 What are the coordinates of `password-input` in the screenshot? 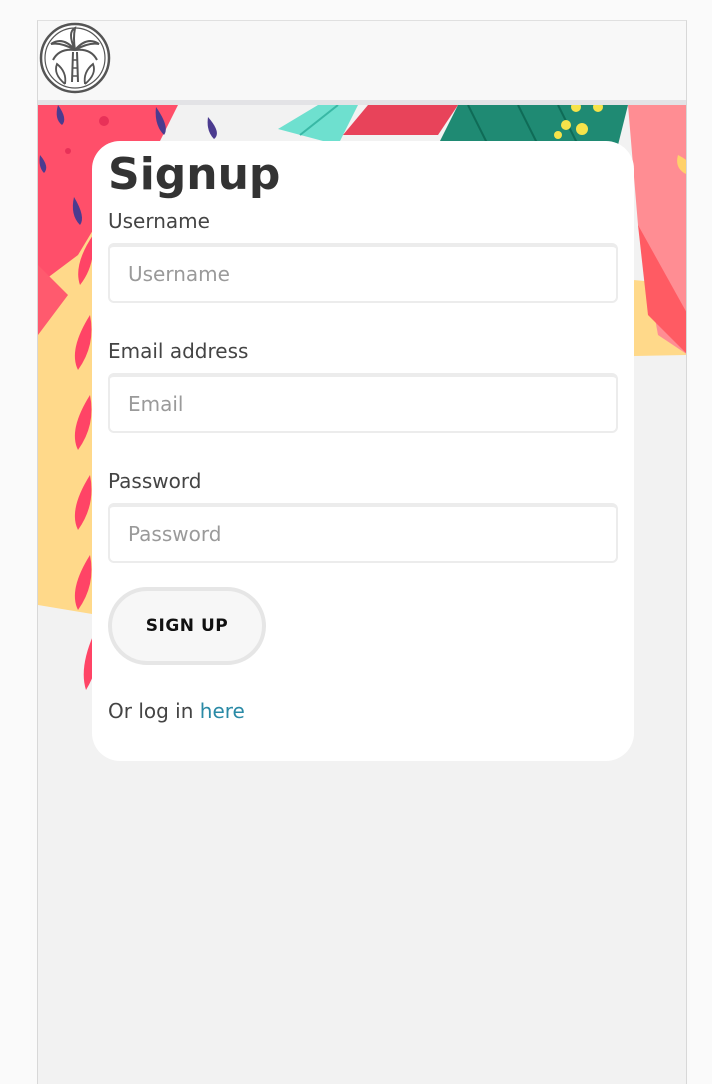 It's located at (363, 533).